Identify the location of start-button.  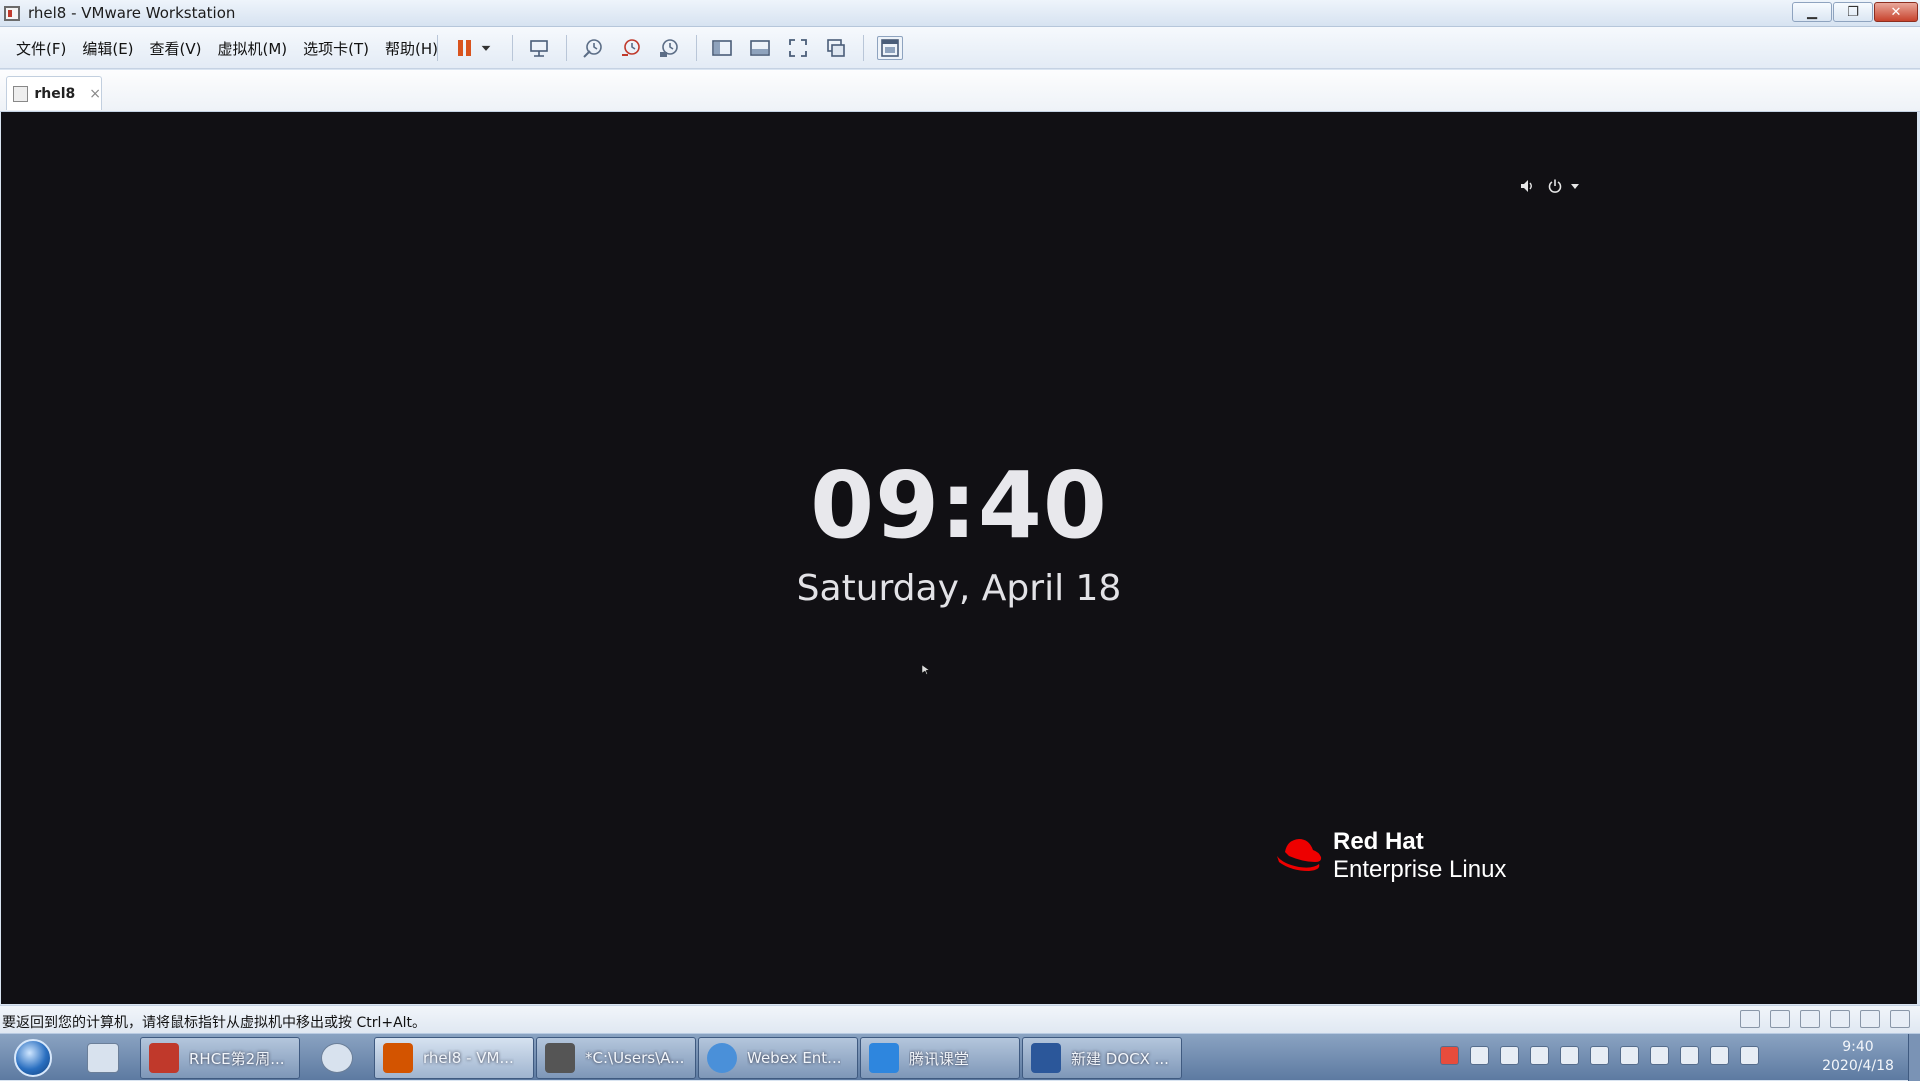
(33, 1058).